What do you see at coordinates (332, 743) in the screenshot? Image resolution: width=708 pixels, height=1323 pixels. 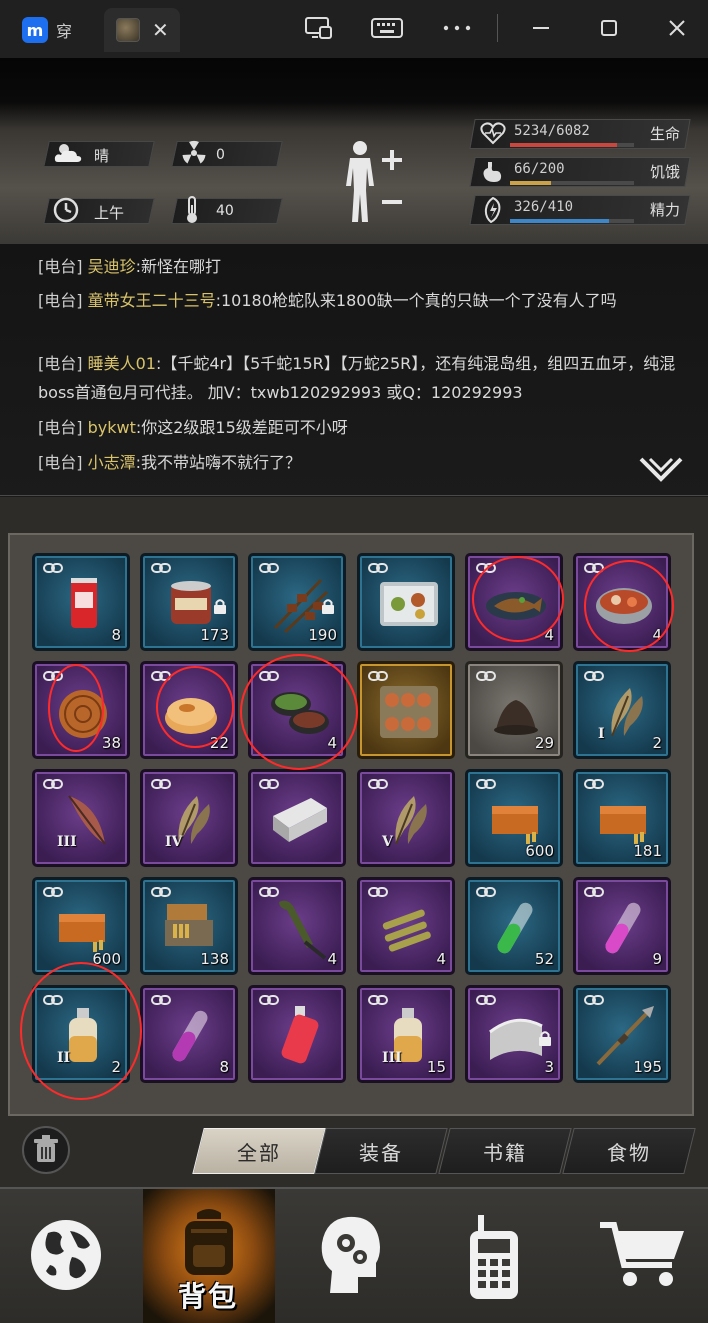 I see `item-quantity: 4` at bounding box center [332, 743].